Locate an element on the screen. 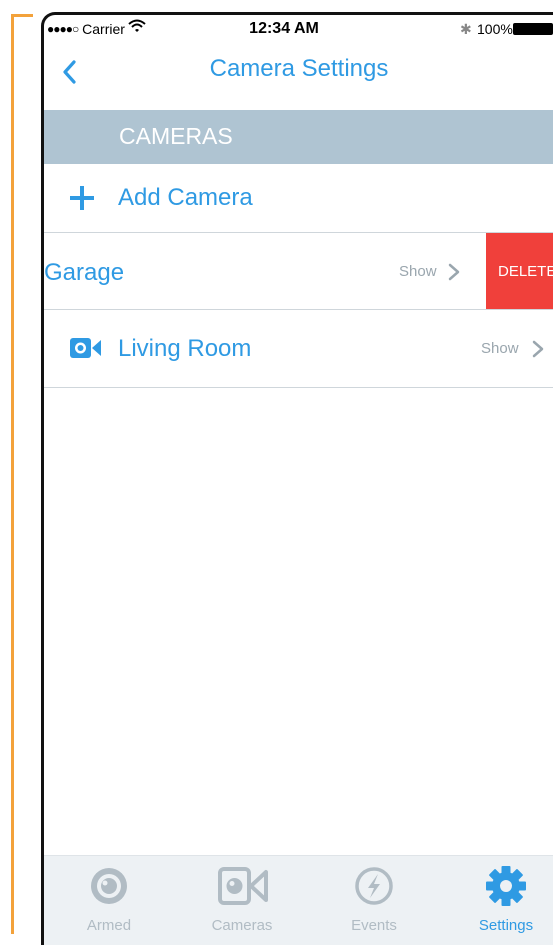 The image size is (553, 945). delete-button: DELETE is located at coordinates (519, 271).